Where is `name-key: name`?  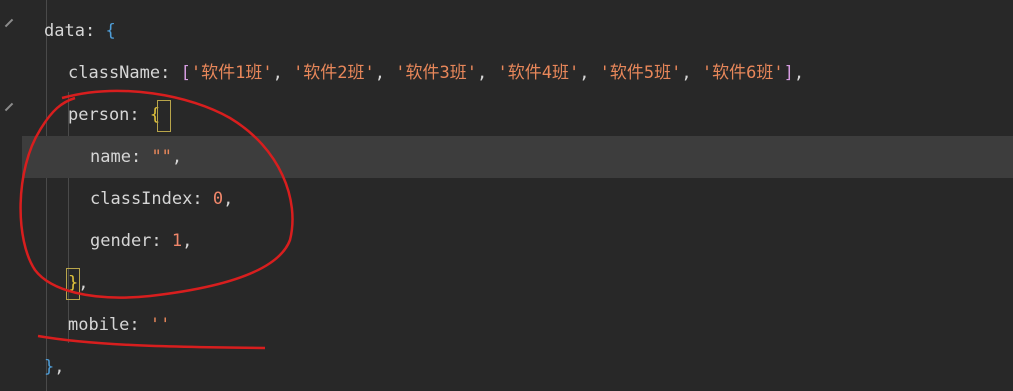 name-key: name is located at coordinates (110, 157).